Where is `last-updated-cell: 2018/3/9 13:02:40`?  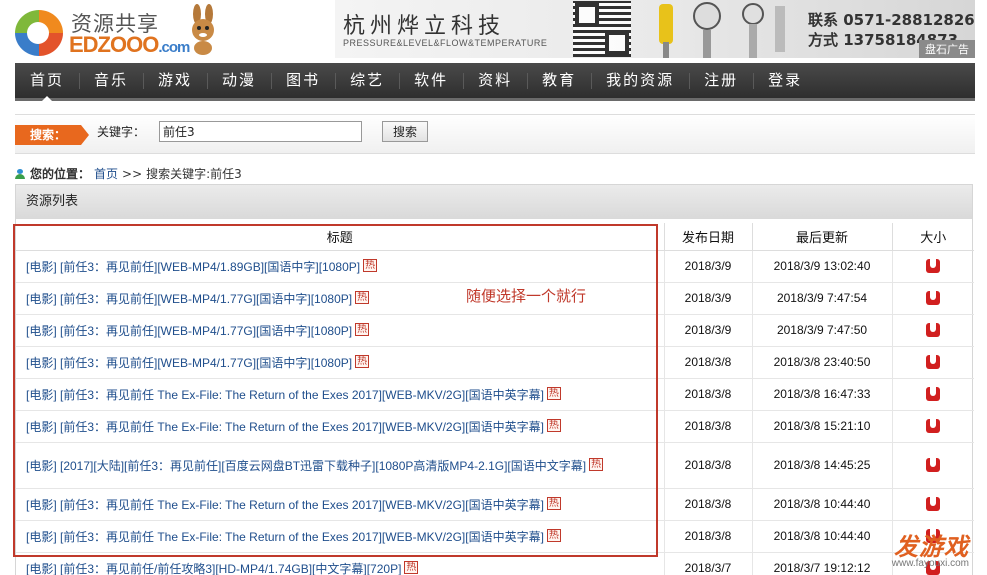 last-updated-cell: 2018/3/9 13:02:40 is located at coordinates (821, 266).